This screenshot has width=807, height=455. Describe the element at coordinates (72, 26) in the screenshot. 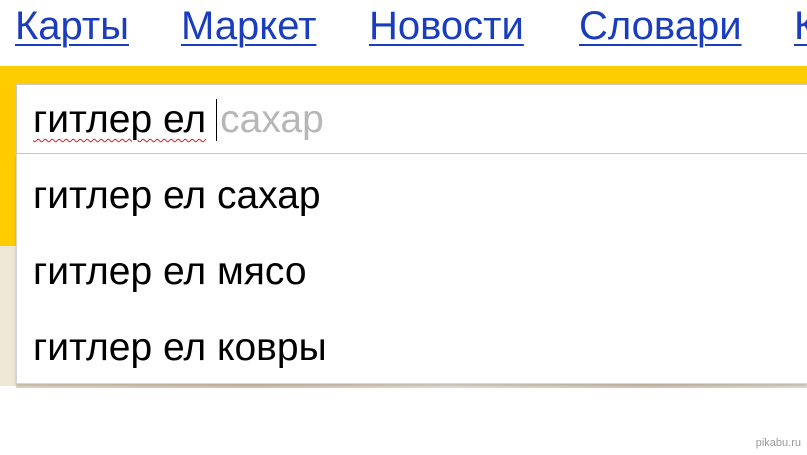

I see `nav-link-maps: Карты` at that location.